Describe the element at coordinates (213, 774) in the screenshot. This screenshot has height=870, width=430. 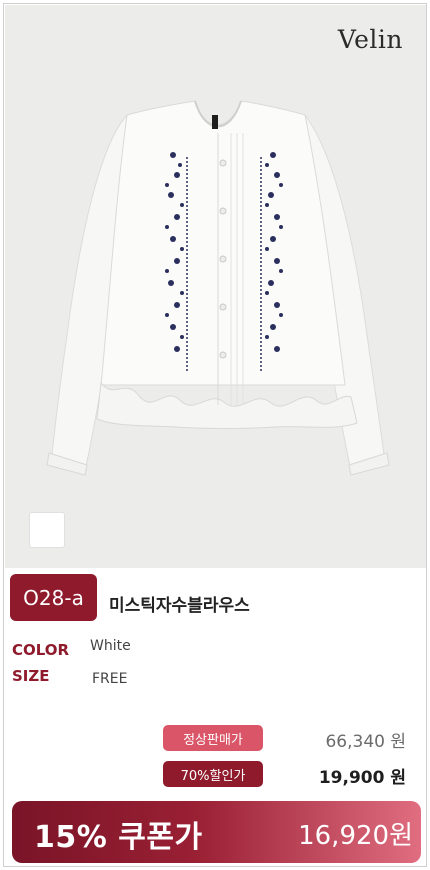
I see `sale-price-tag: 70%할인가` at that location.